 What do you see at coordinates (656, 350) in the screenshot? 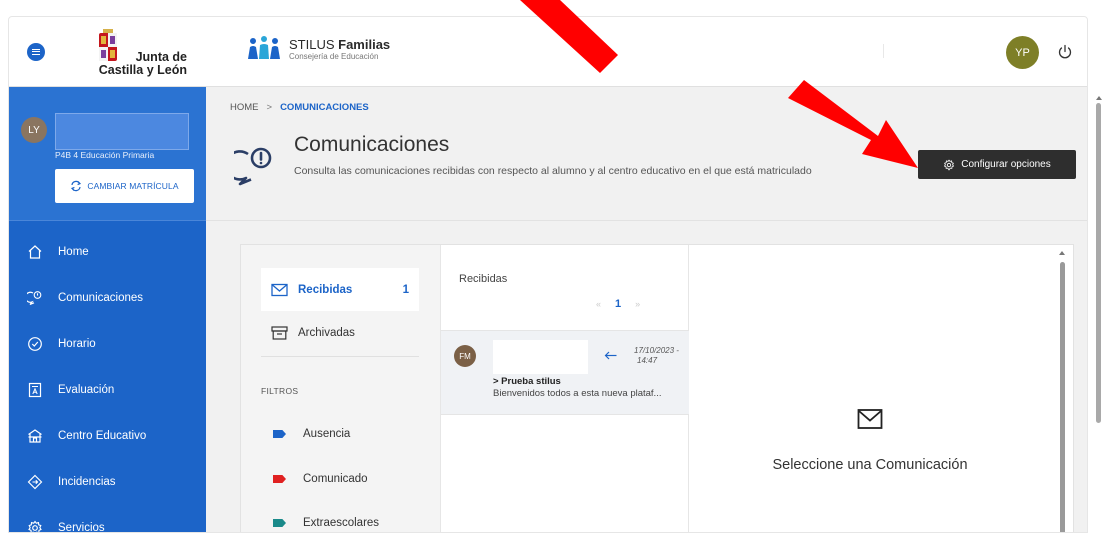
I see `message-date-line1: 17/10/2023 -` at bounding box center [656, 350].